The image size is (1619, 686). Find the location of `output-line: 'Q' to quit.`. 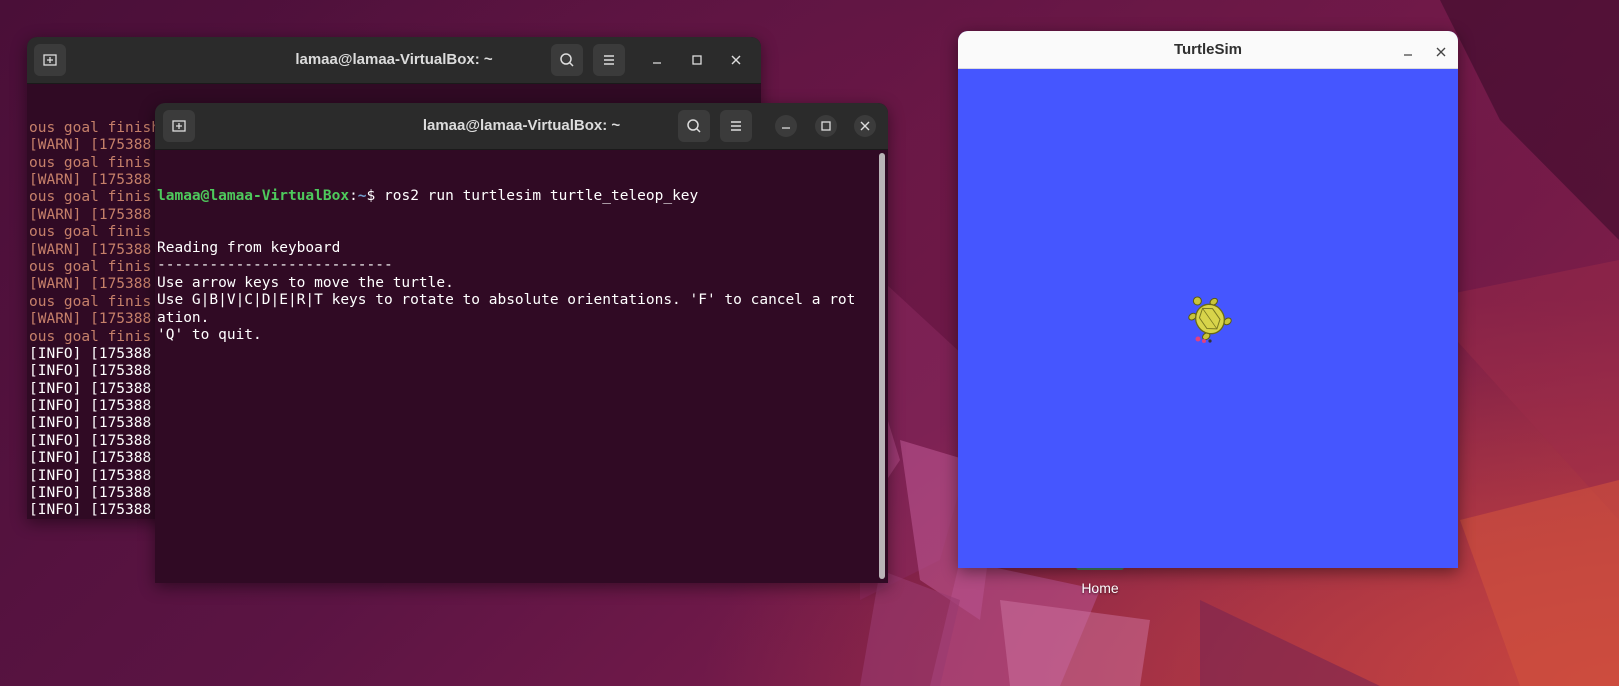

output-line: 'Q' to quit. is located at coordinates (209, 334).